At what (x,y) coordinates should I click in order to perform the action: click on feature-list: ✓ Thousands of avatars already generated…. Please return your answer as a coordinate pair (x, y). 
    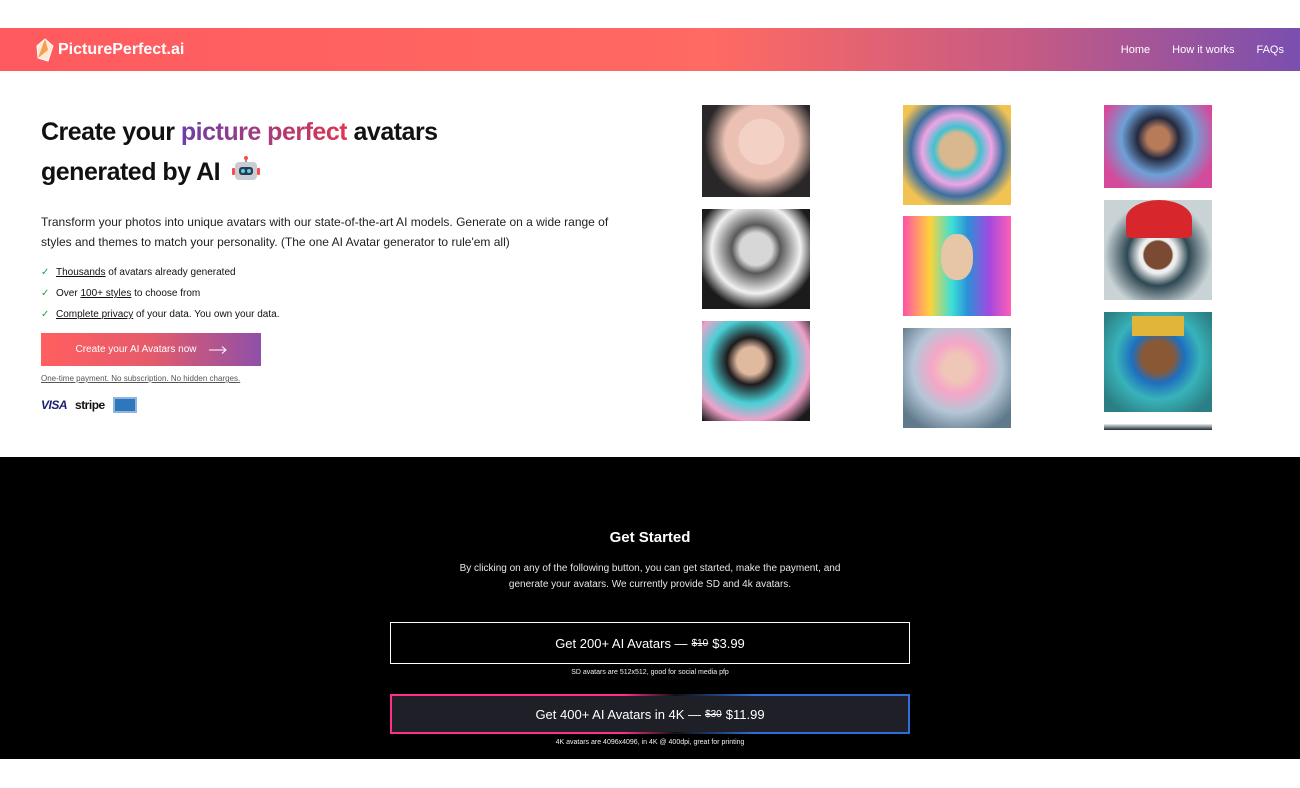
    Looking at the image, I should click on (341, 293).